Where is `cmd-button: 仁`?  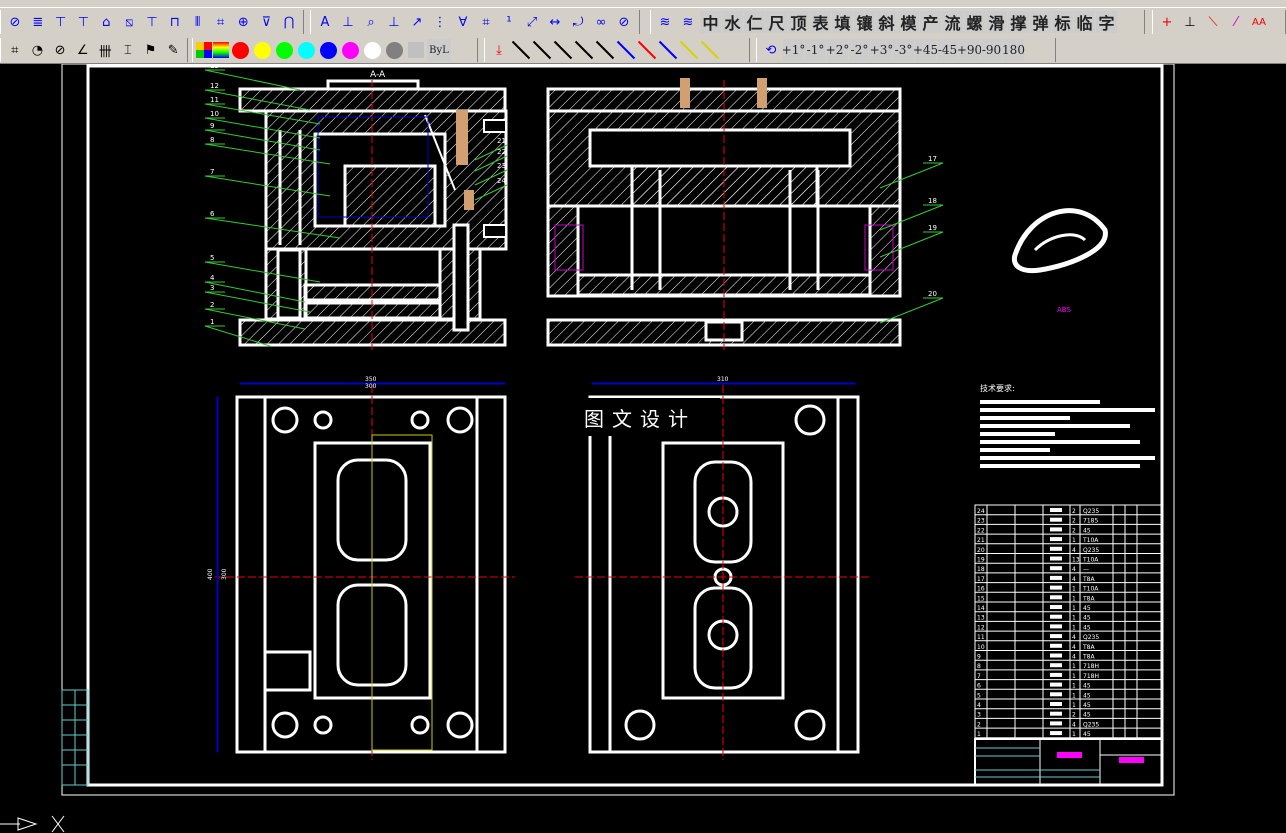
cmd-button: 仁 is located at coordinates (754, 22).